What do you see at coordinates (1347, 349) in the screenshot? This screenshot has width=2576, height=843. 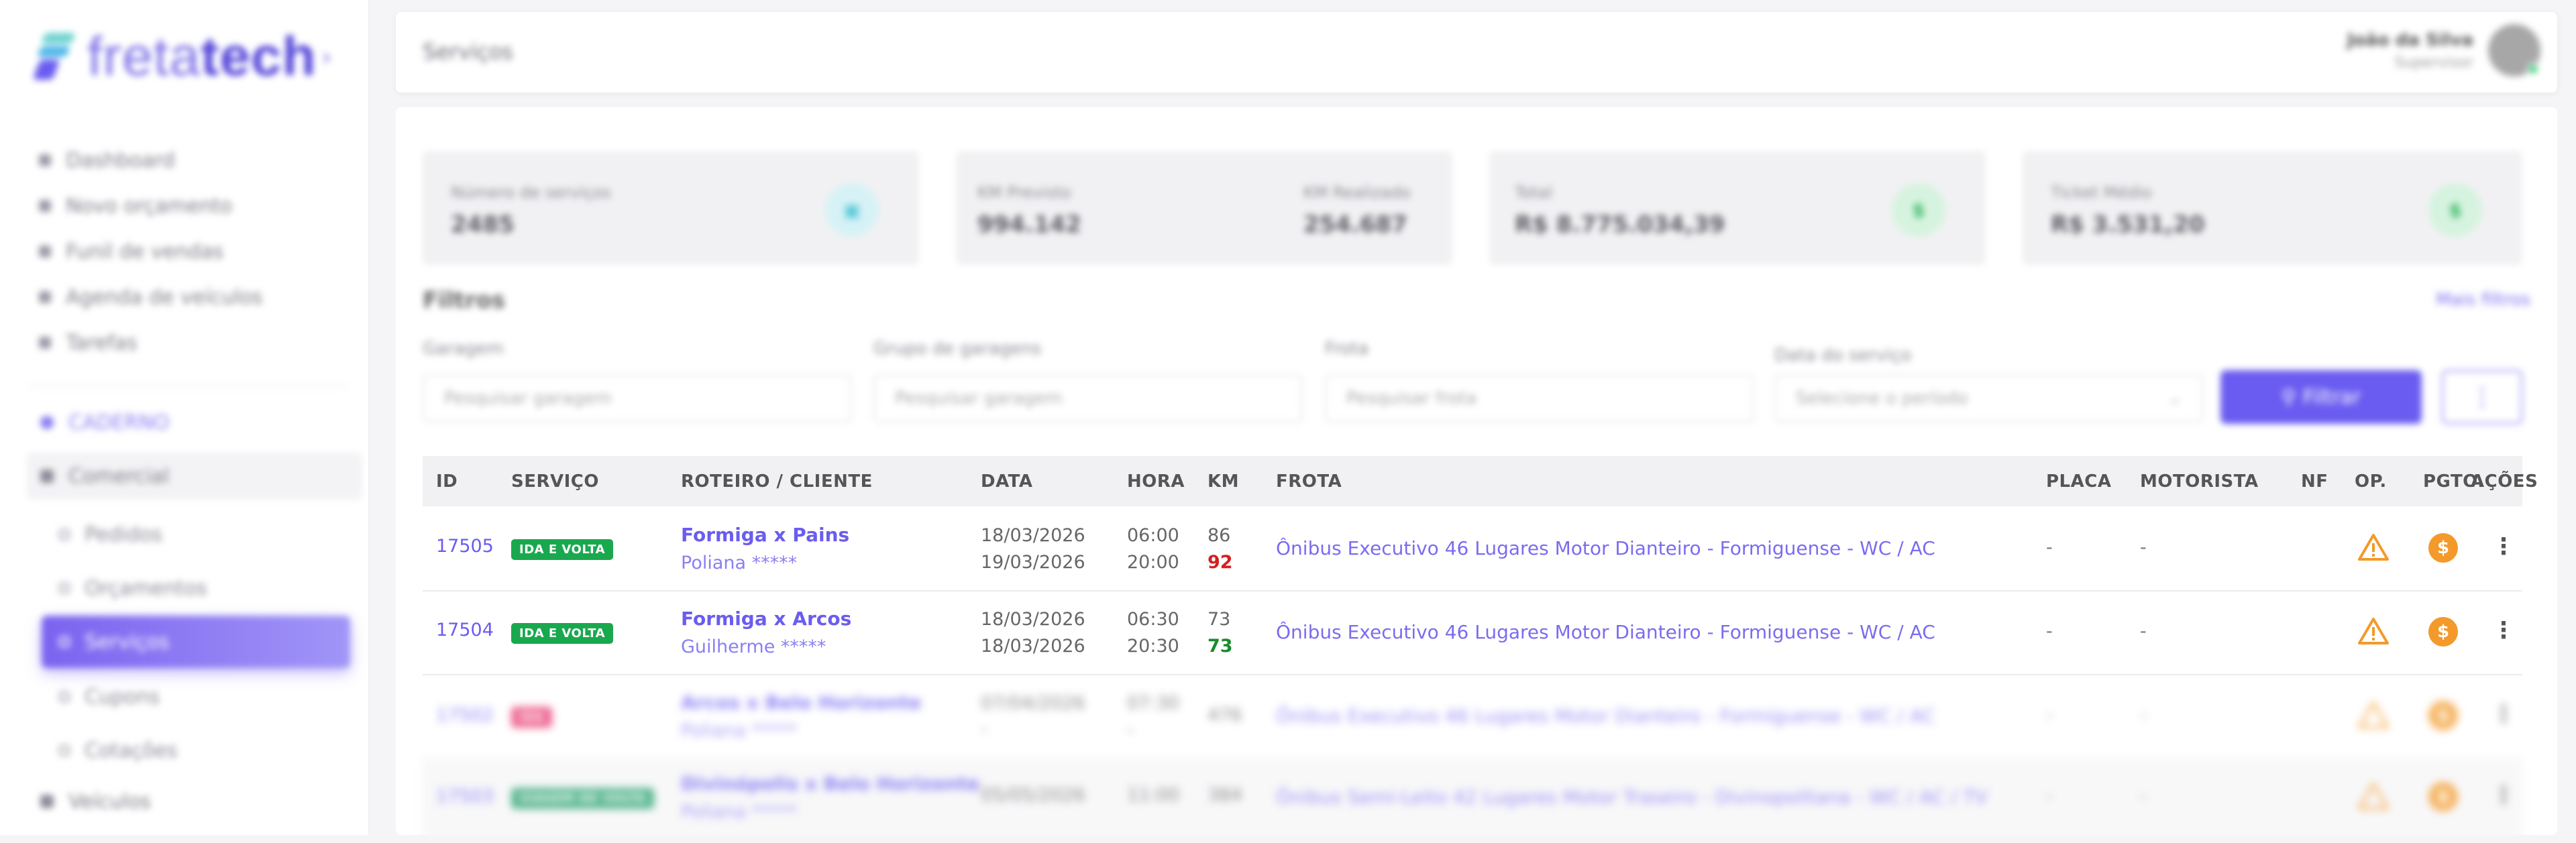 I see `fleet-label: Frota` at bounding box center [1347, 349].